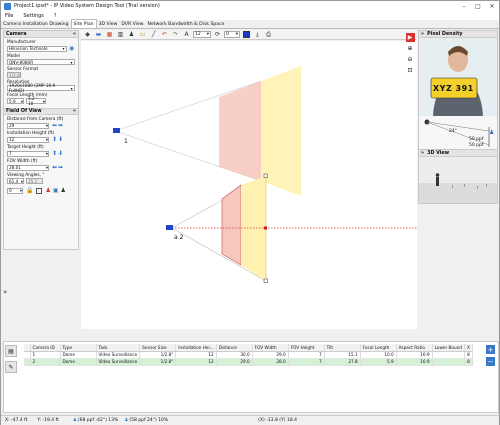  Describe the element at coordinates (28, 139) in the screenshot. I see `installation-height-input: 12 ▾` at that location.